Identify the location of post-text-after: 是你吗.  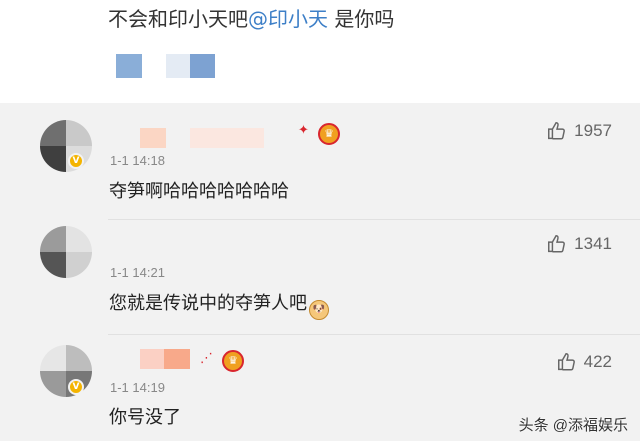
(361, 19).